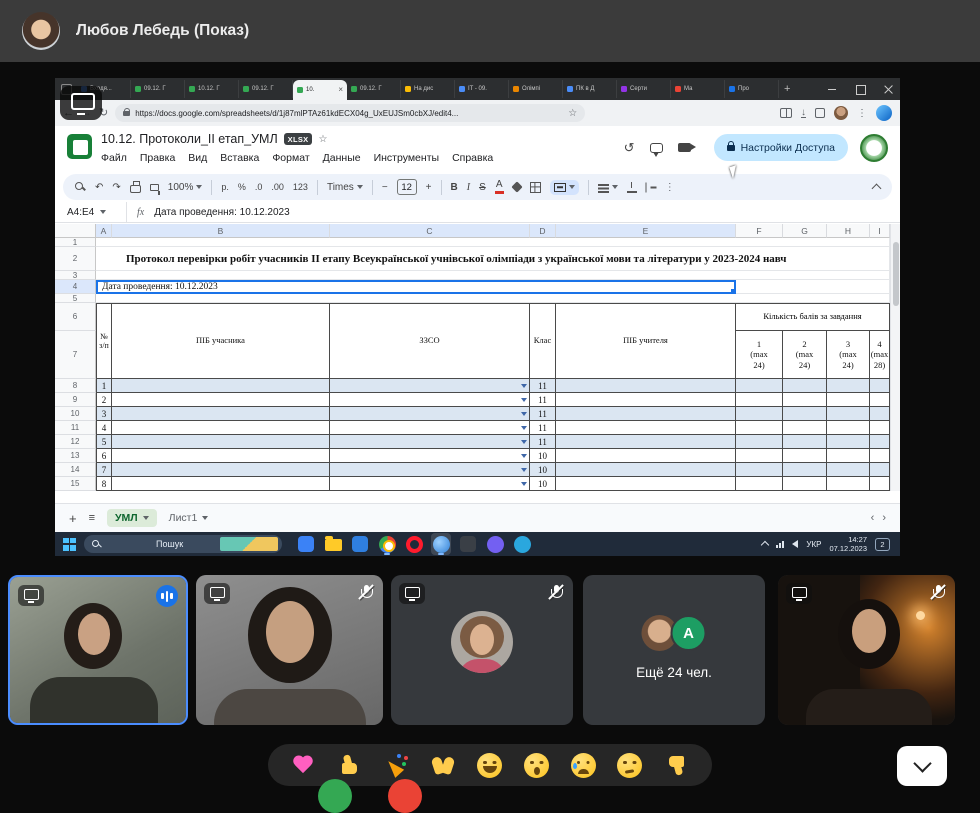 Image resolution: width=980 pixels, height=813 pixels. What do you see at coordinates (876, 188) in the screenshot?
I see `collapse-toolbar-icon` at bounding box center [876, 188].